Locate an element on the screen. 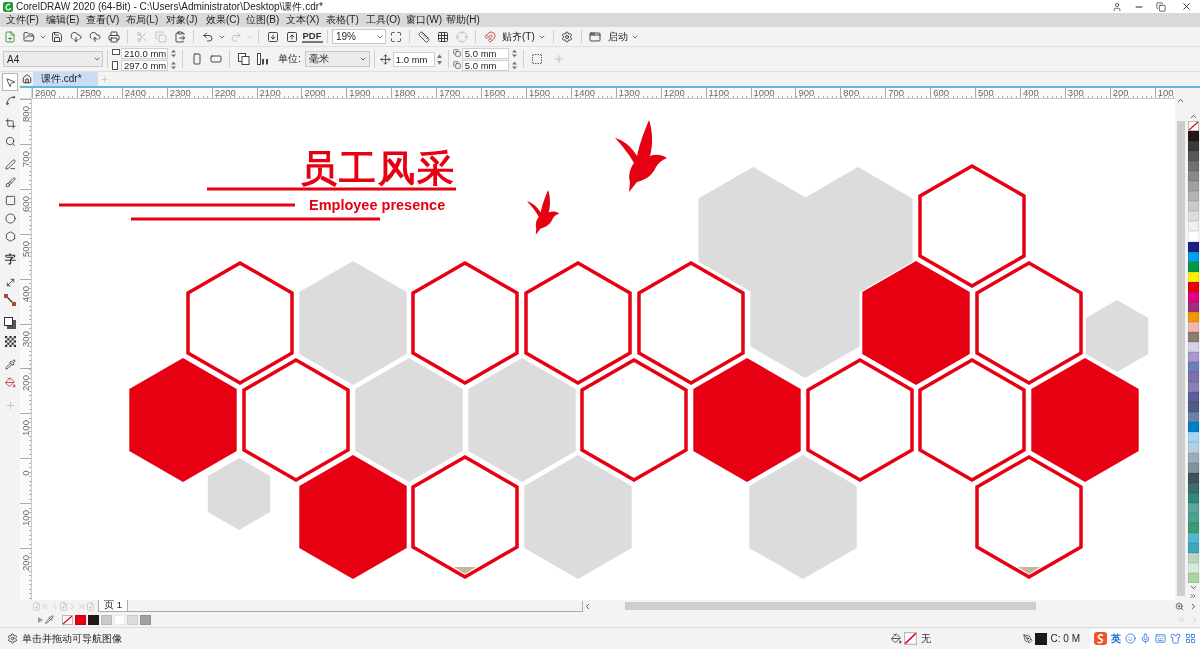 Image resolution: width=1200 pixels, height=649 pixels. launch-dropdown: 启动 is located at coordinates (623, 36).